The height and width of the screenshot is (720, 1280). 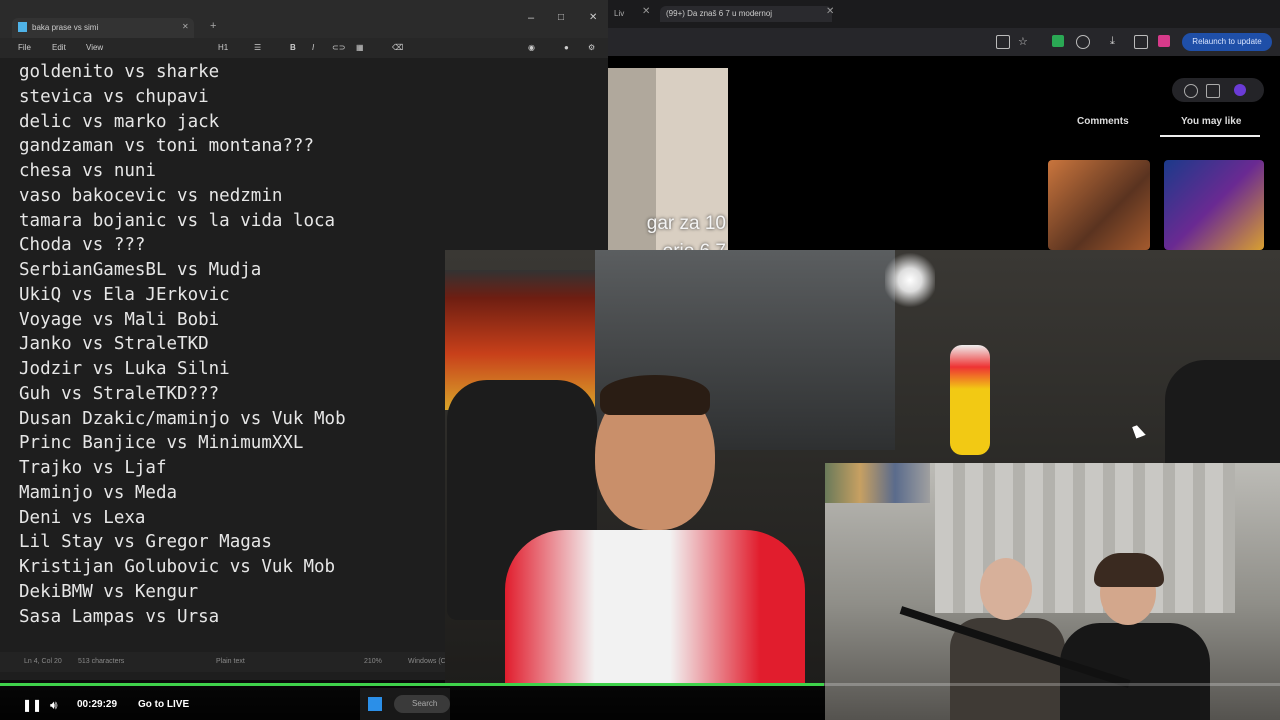 I want to click on editor-line: Princ Banjice vs MinimumXXL, so click(x=161, y=443).